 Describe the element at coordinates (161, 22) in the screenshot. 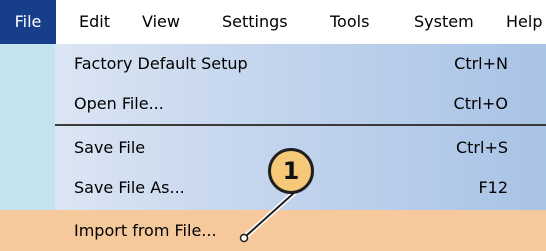

I see `menu-view: View` at that location.